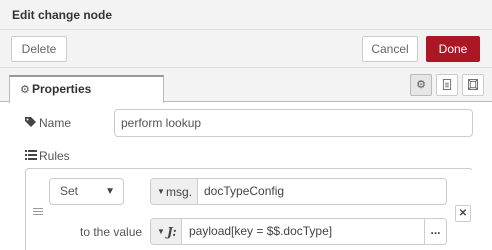 This screenshot has height=250, width=492. What do you see at coordinates (69, 191) in the screenshot?
I see `rule-action-value: Set` at bounding box center [69, 191].